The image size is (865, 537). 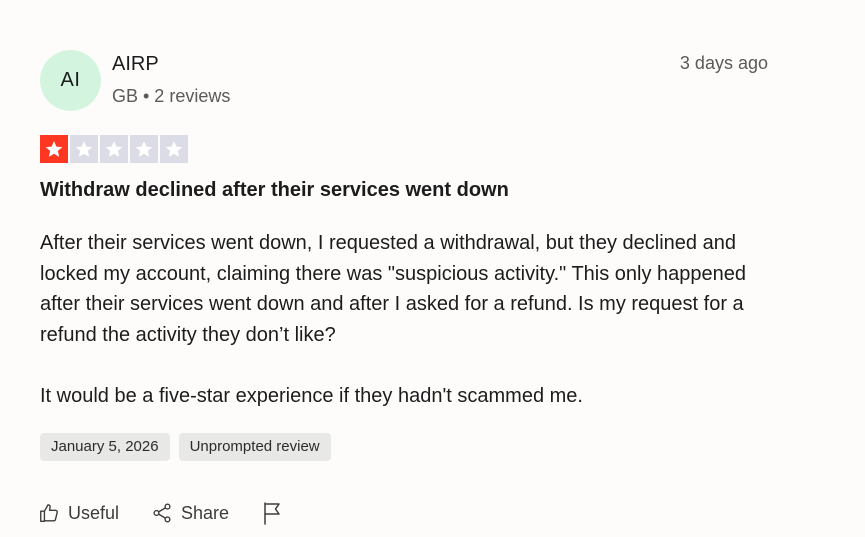 I want to click on reviewer-meta: GB • 2 reviews, so click(x=171, y=96).